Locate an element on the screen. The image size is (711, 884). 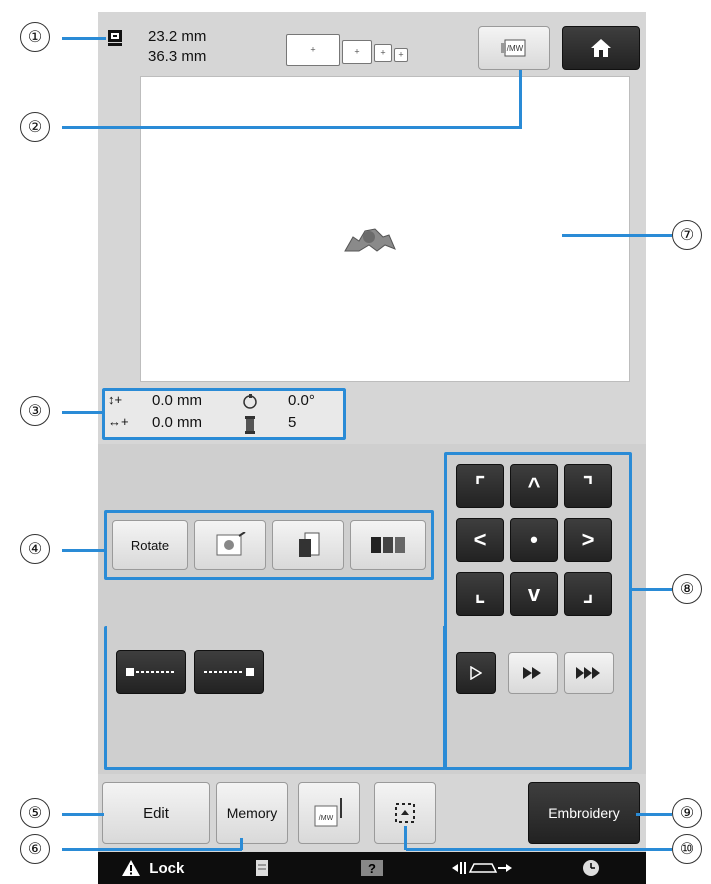
status-bar: Lock ? is located at coordinates (372, 868).